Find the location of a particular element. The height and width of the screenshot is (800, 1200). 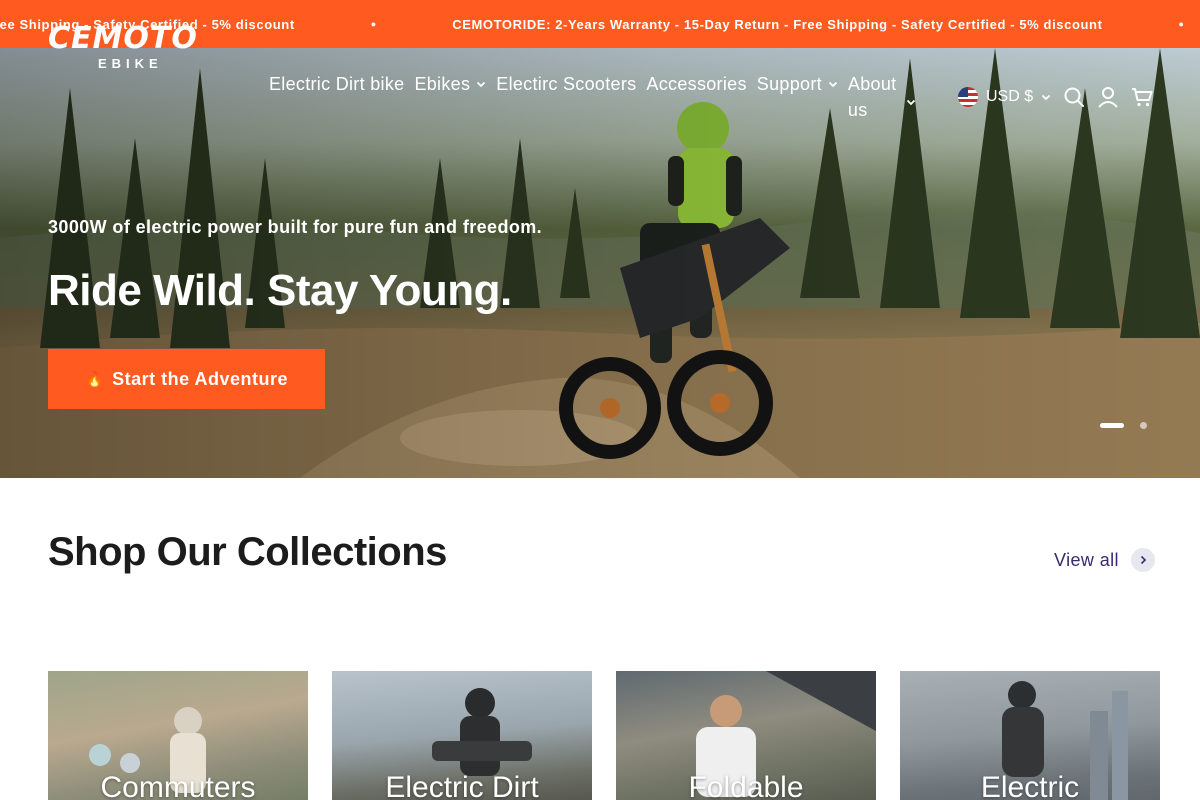

account-icon is located at coordinates (1108, 97).